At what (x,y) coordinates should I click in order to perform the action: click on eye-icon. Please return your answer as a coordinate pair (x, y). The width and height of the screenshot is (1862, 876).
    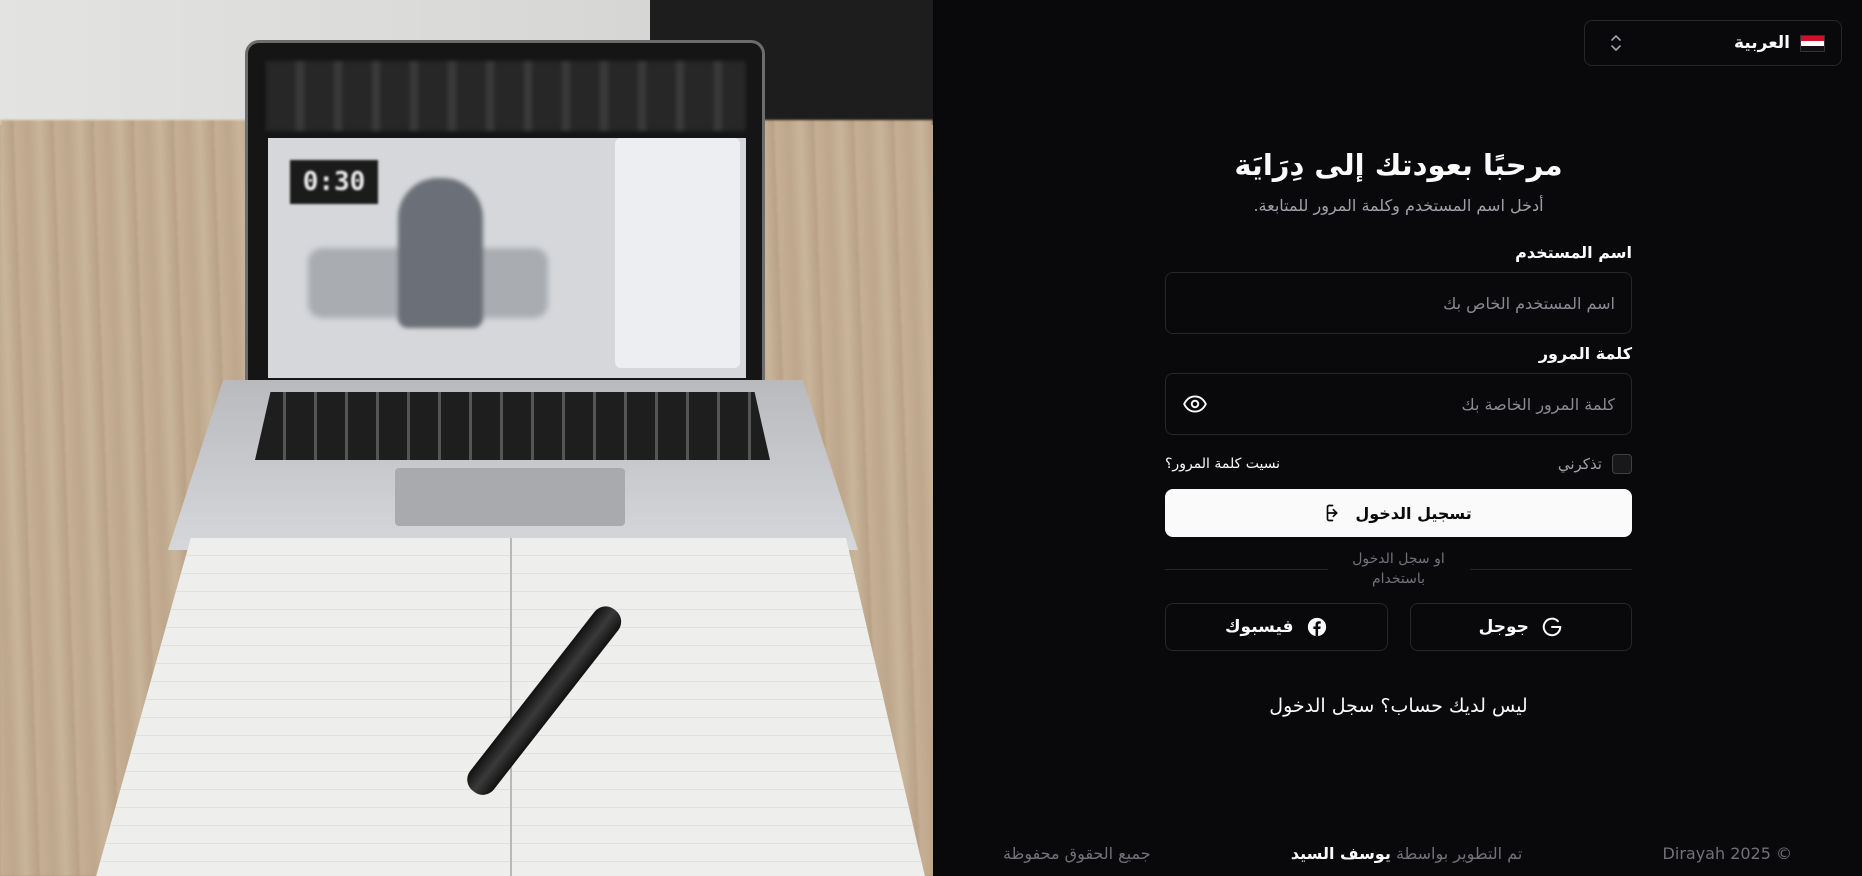
    Looking at the image, I should click on (1195, 404).